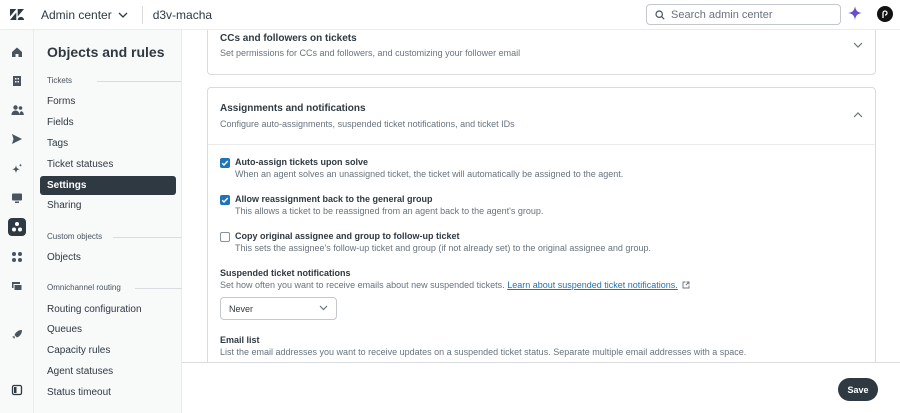 This screenshot has height=413, width=900. I want to click on nav-item-tags: Tags, so click(108, 143).